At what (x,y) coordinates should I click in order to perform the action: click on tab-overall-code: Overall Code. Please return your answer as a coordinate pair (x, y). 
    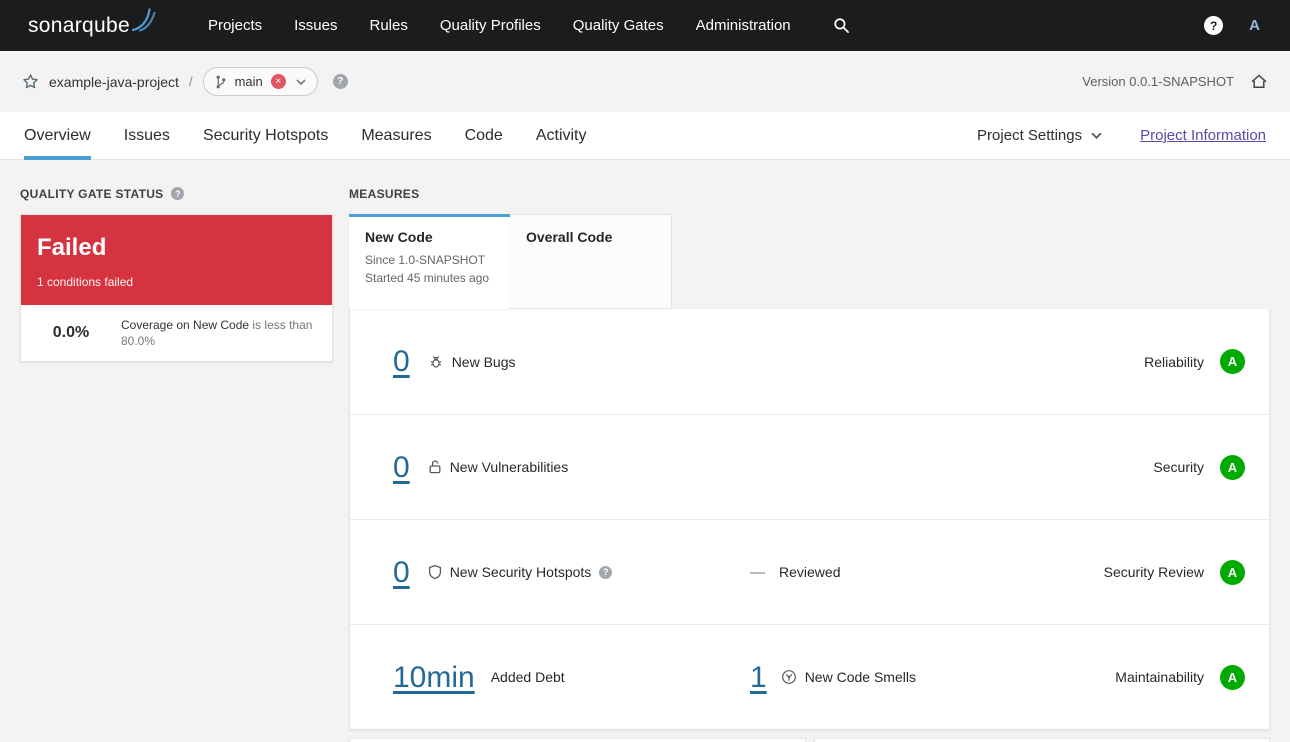
    Looking at the image, I should click on (591, 261).